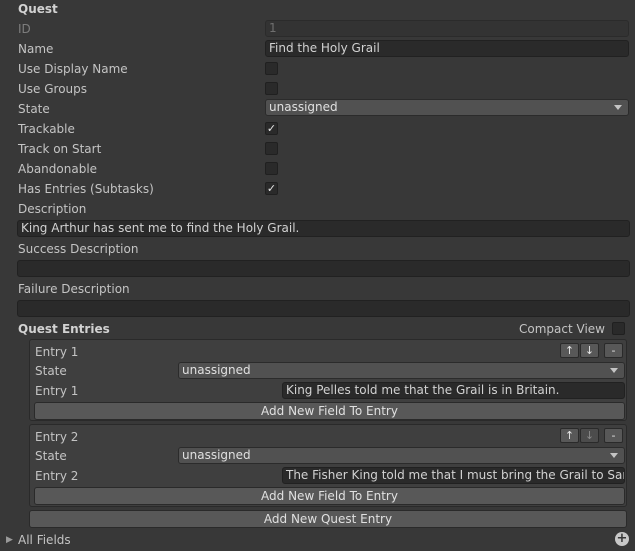 This screenshot has width=635, height=551. Describe the element at coordinates (86, 189) in the screenshot. I see `has-entries-label: Has Entries (Subtasks)` at that location.